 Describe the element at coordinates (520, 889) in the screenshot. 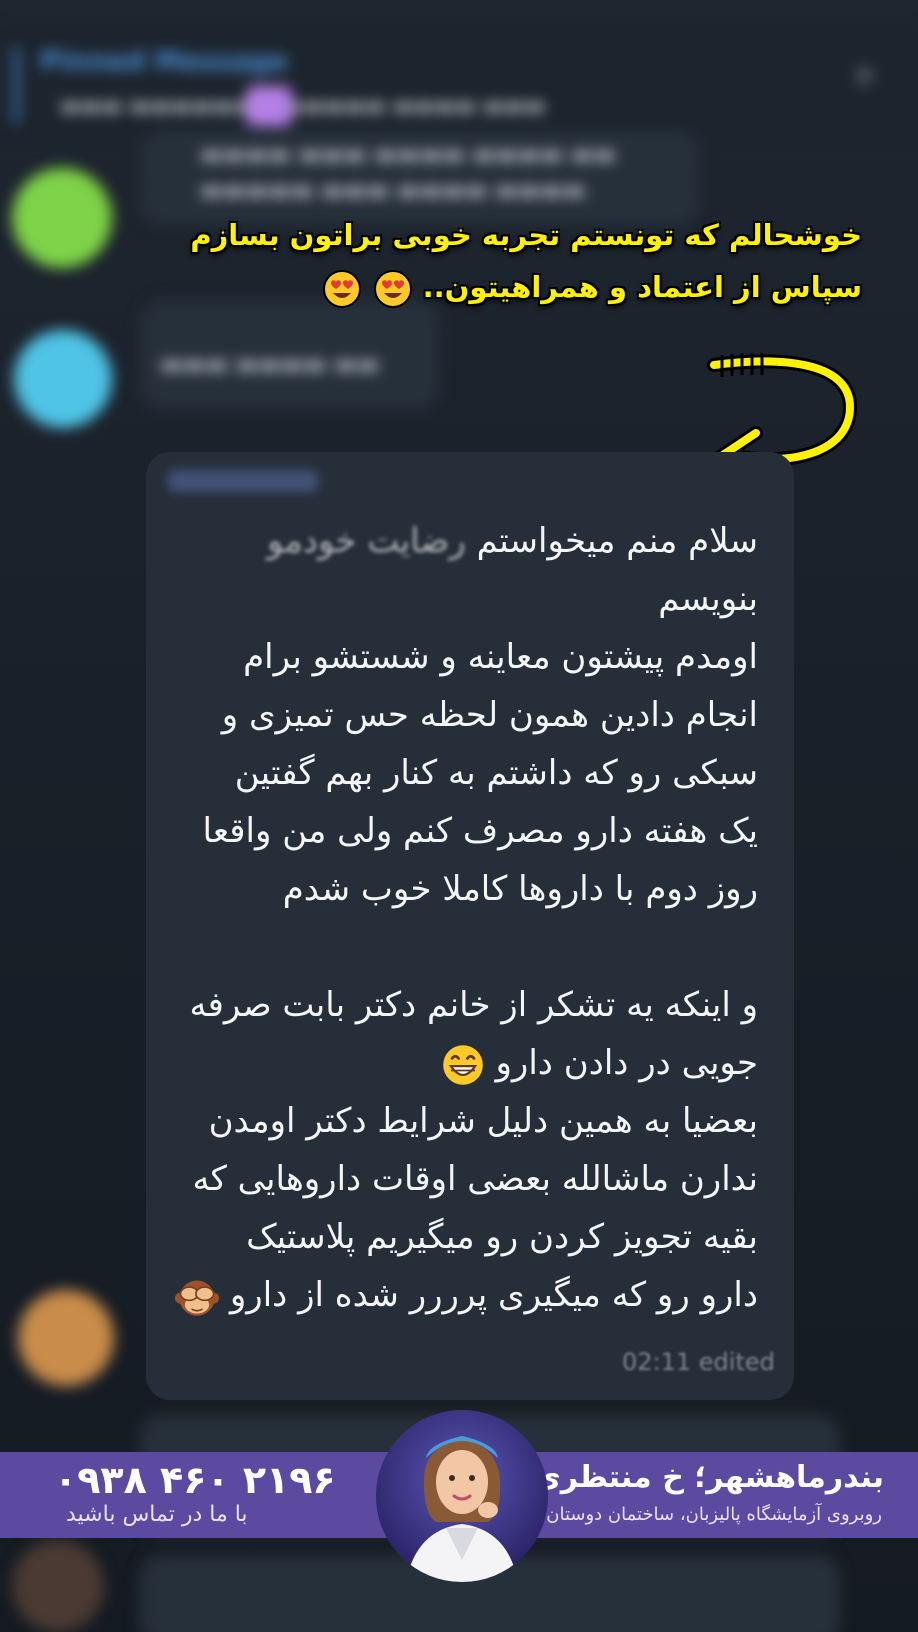

I see `message-line-text: روز دوم با داروها کاملا خوب شدم` at that location.